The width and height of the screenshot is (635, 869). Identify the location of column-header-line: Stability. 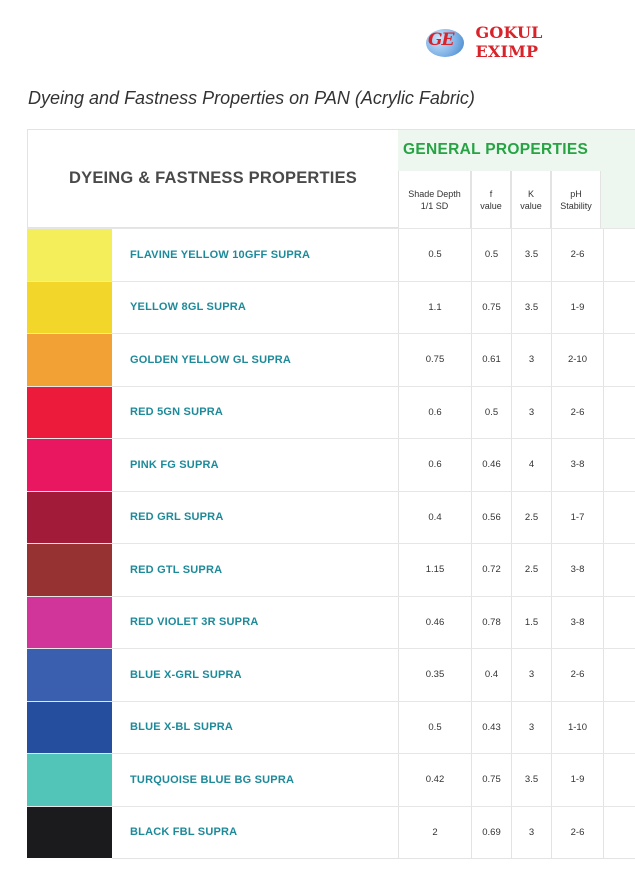
(576, 206).